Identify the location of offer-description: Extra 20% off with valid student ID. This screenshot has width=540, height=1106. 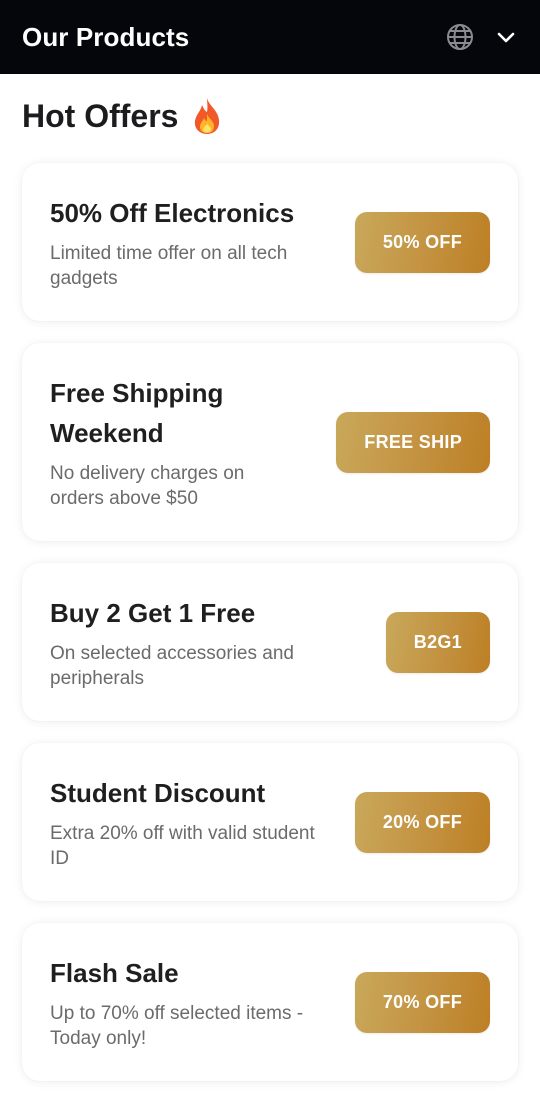
(182, 846).